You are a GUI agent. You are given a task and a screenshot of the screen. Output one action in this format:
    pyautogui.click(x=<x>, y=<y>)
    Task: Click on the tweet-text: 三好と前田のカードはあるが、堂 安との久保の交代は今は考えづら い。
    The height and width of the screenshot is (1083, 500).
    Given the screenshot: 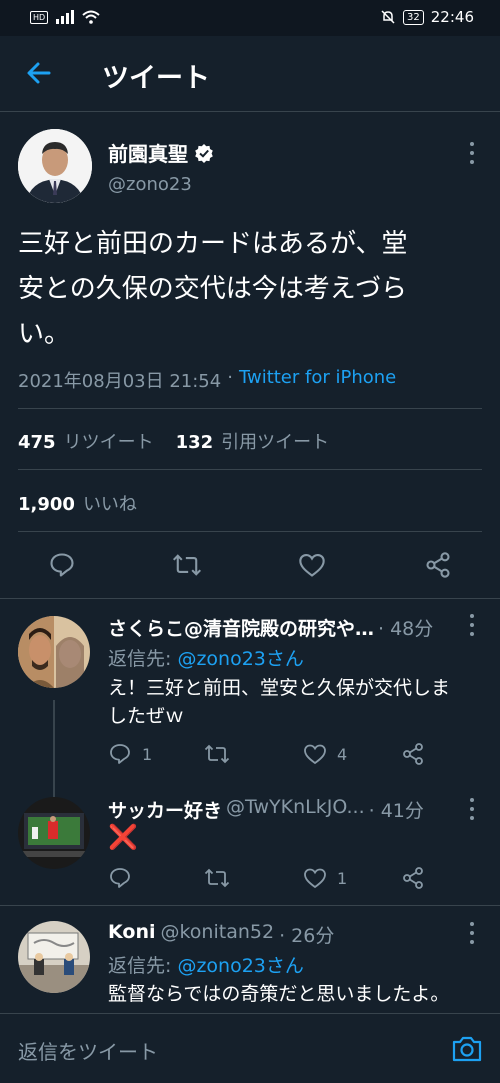 What is the action you would take?
    pyautogui.click(x=253, y=289)
    